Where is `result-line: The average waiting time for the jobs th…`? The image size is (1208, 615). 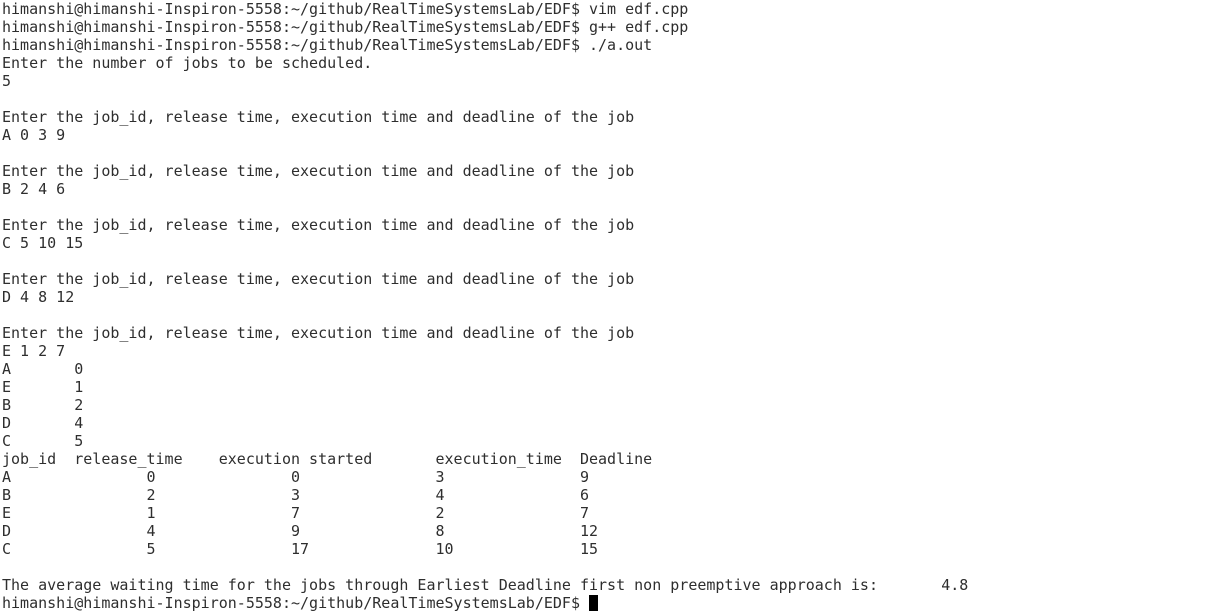
result-line: The average waiting time for the jobs th… is located at coordinates (485, 585).